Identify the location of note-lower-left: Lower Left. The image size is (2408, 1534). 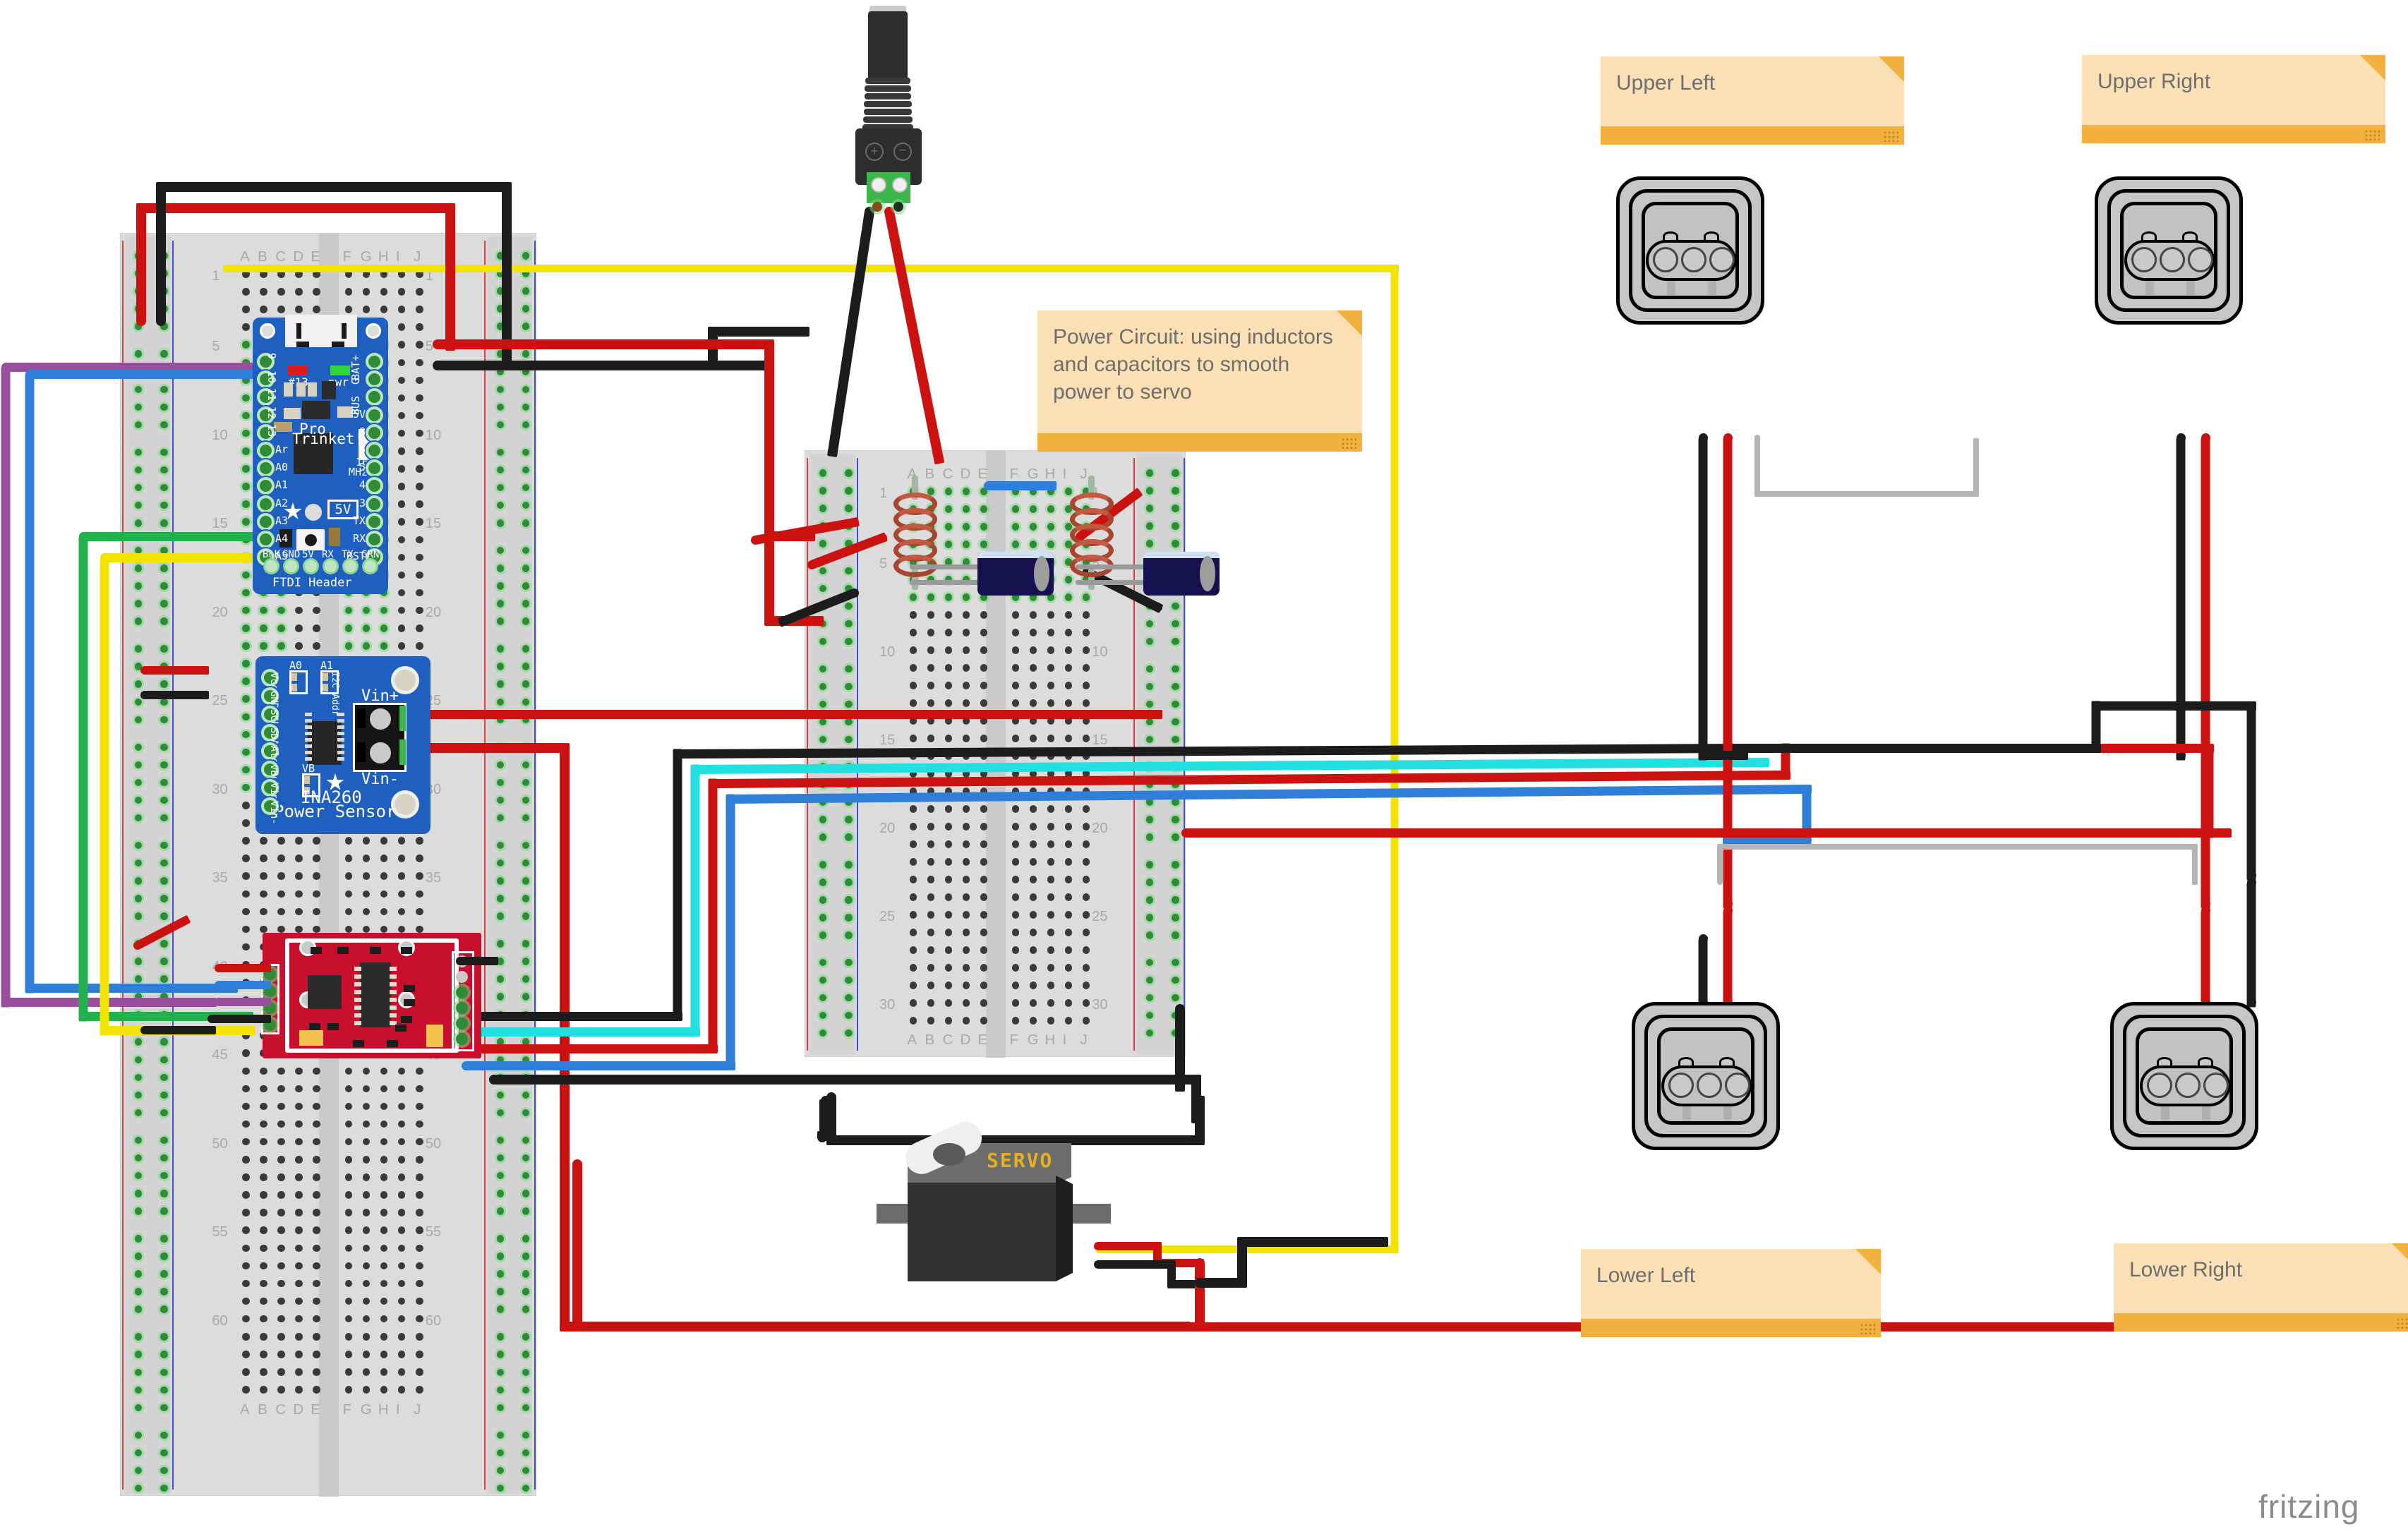
(1731, 1293).